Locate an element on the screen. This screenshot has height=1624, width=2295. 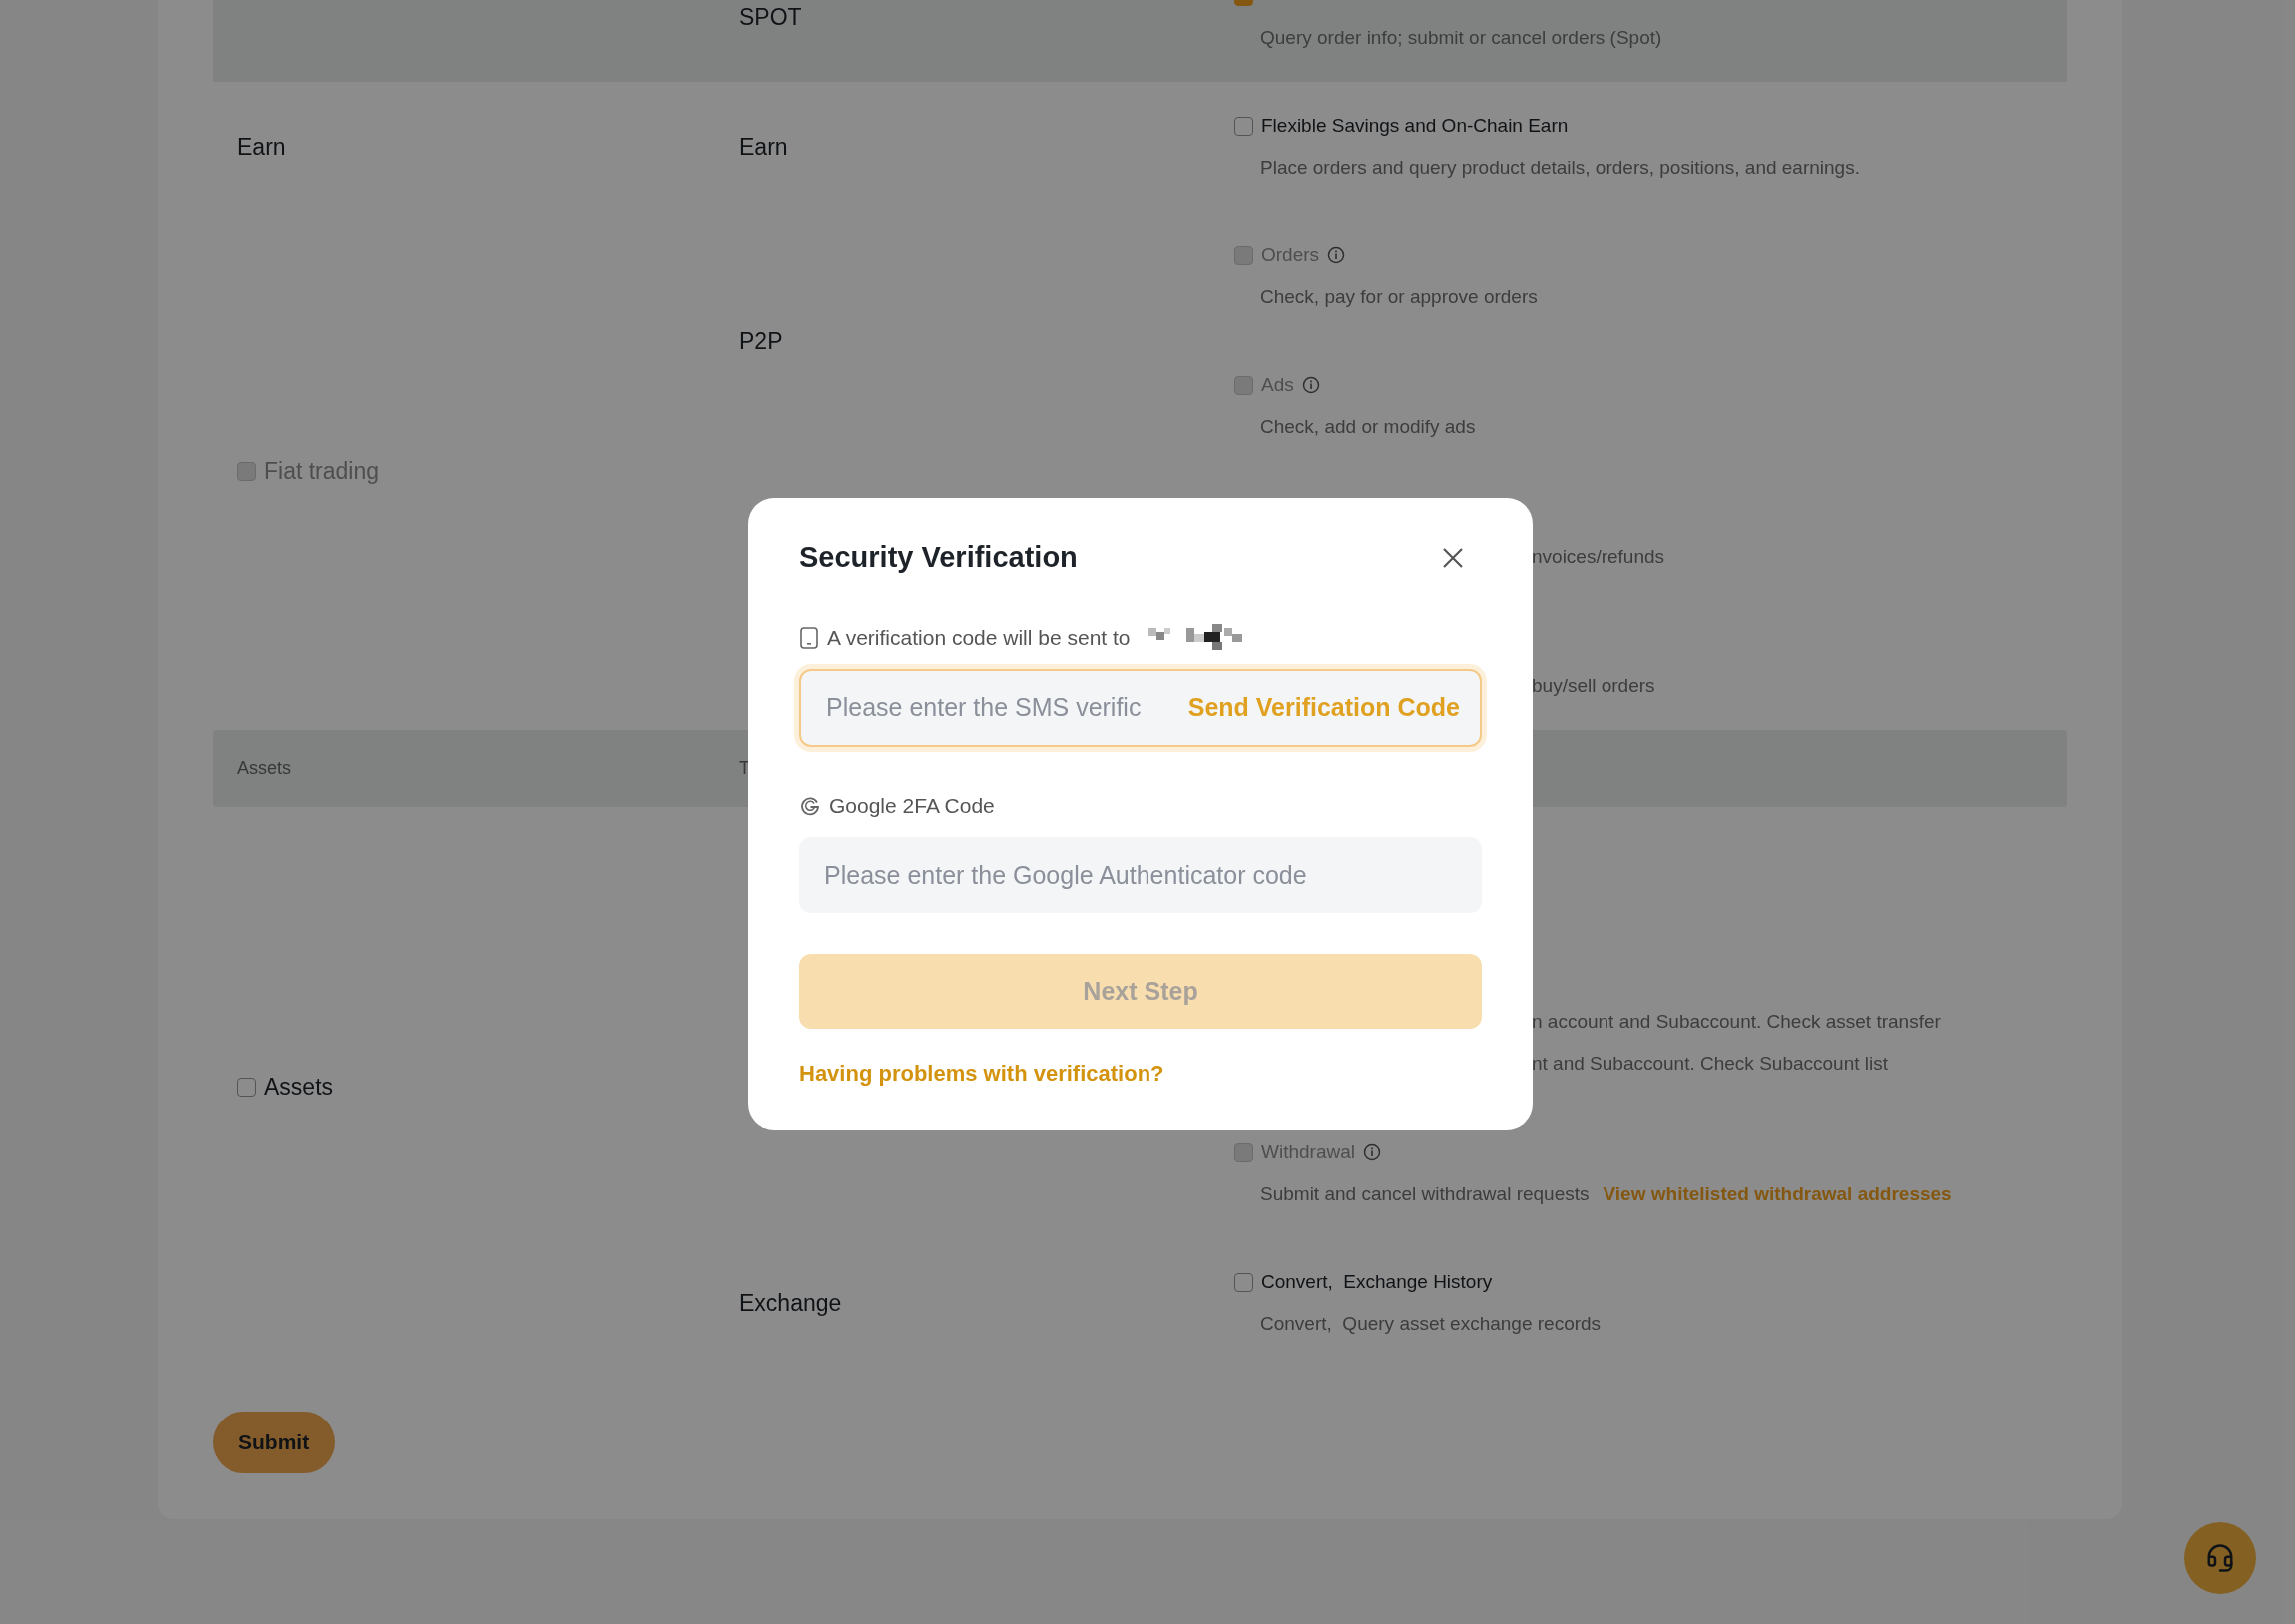
category-label: Fiat trading is located at coordinates (322, 471).